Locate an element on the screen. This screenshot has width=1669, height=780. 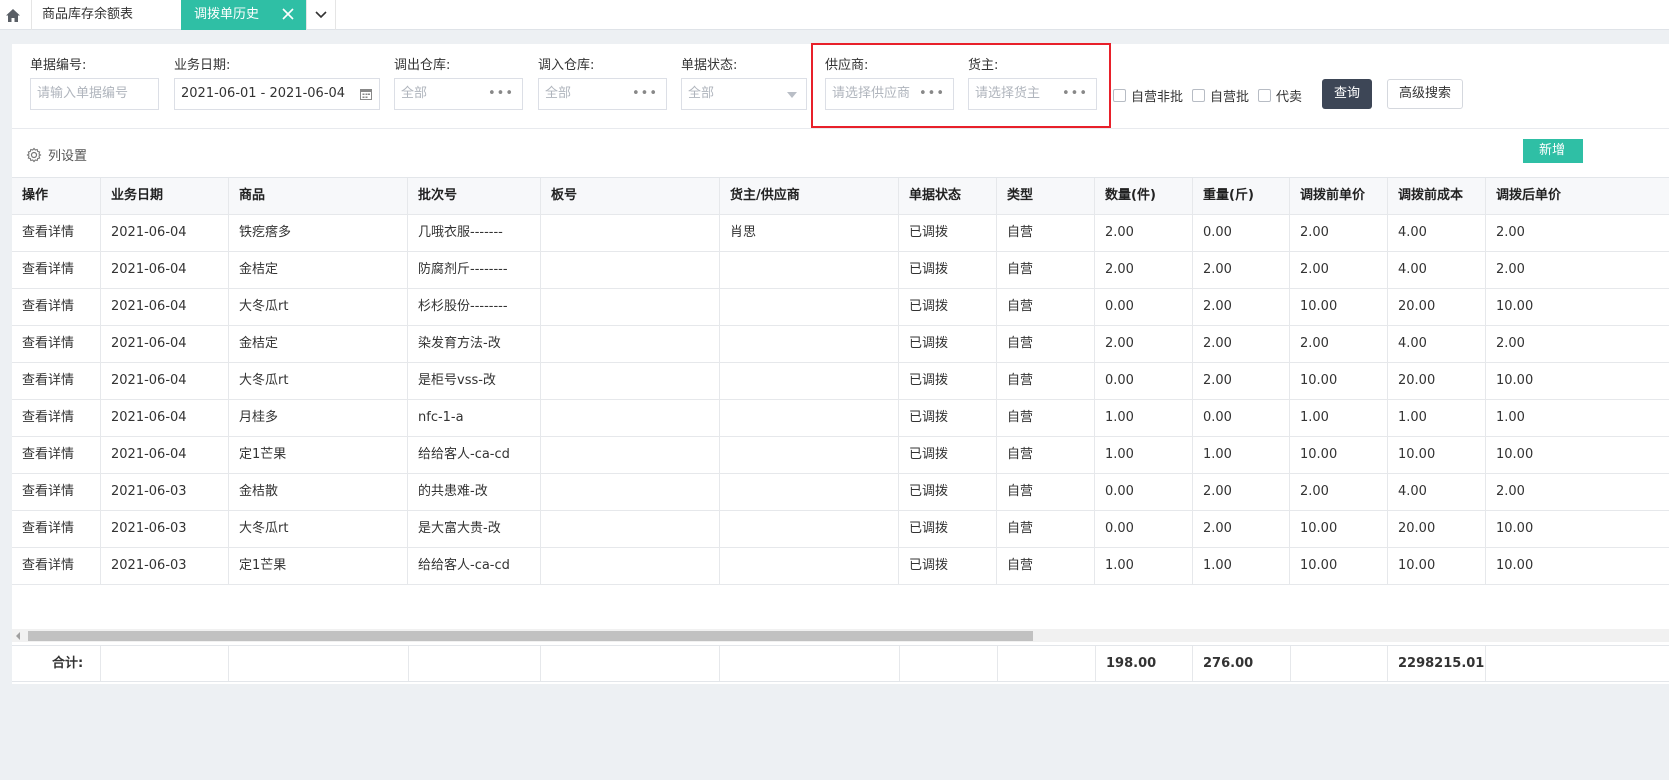
order-no-input: 请输入单据编号 is located at coordinates (94, 94).